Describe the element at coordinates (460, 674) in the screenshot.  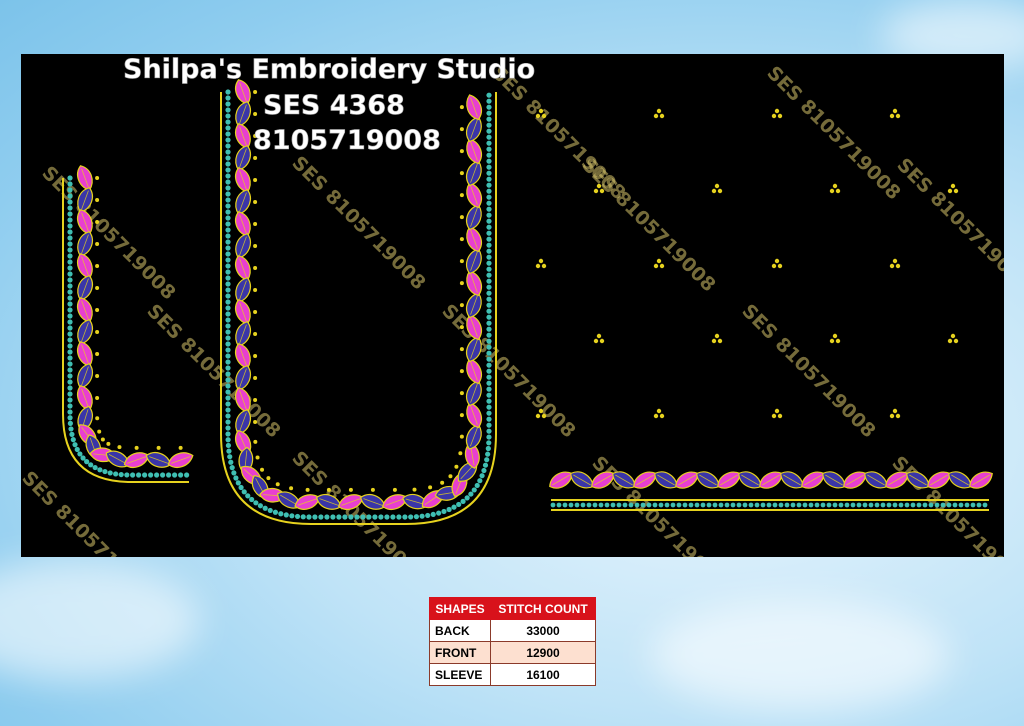
I see `shape-cell: SLEEVE` at that location.